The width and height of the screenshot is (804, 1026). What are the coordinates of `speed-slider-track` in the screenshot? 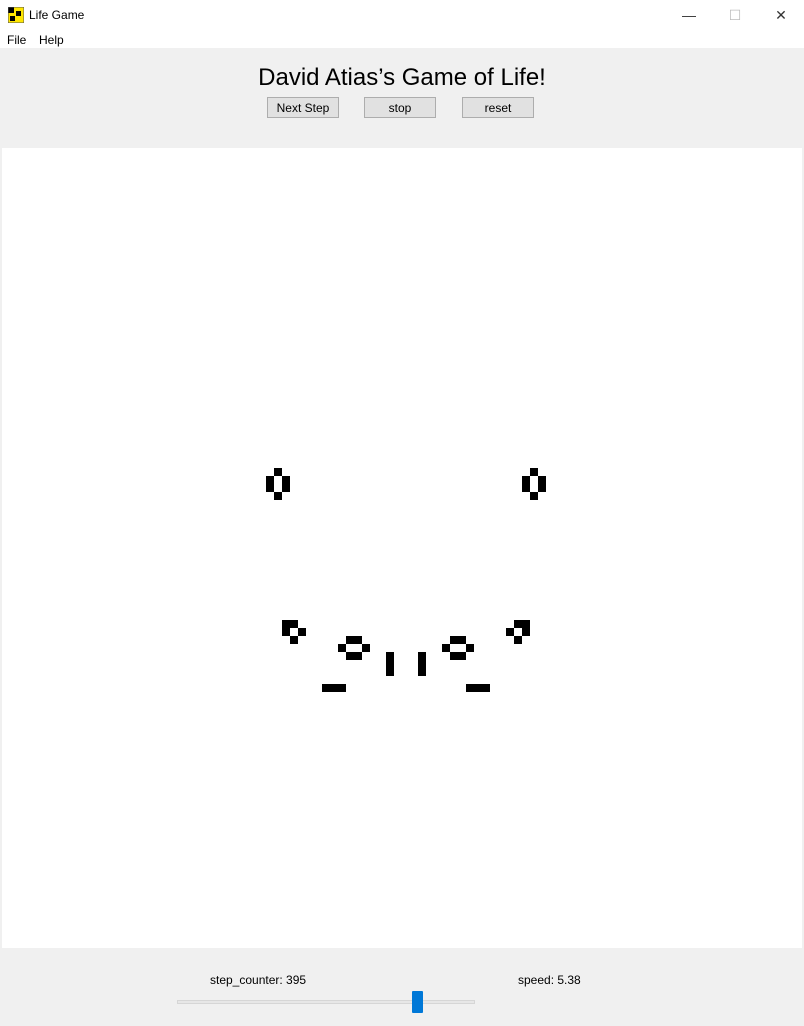 It's located at (326, 1002).